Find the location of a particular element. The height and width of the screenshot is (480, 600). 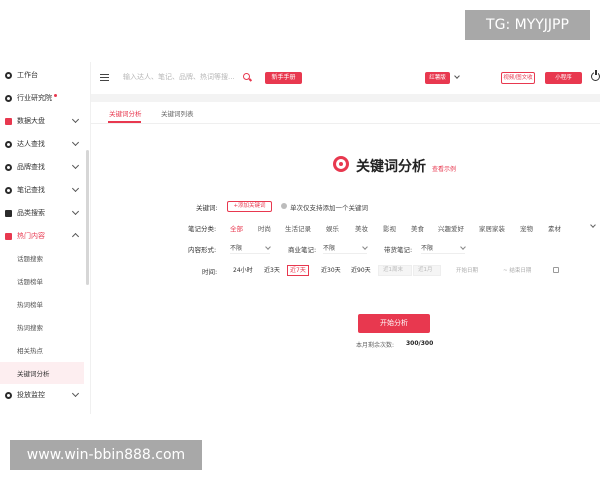

sidebar-sub-topic-search: 话题搜索 is located at coordinates (42, 258).